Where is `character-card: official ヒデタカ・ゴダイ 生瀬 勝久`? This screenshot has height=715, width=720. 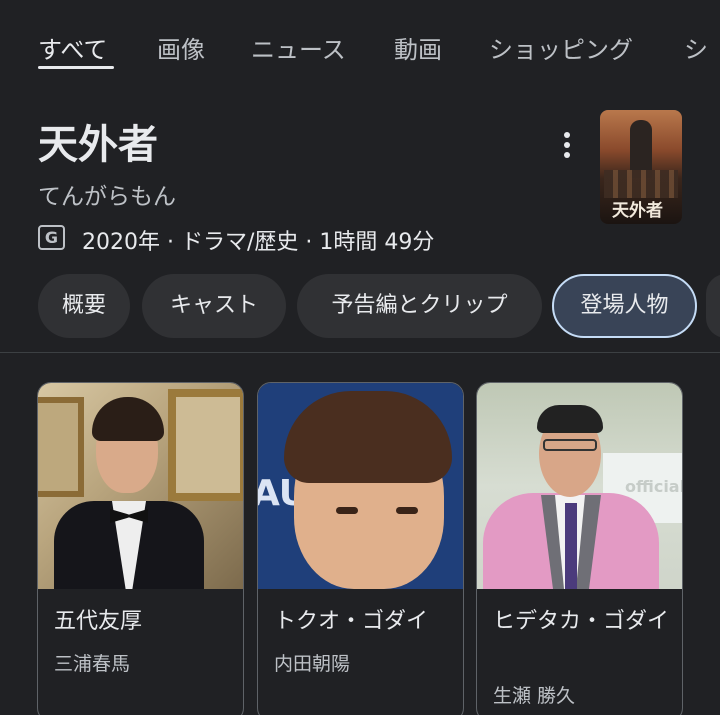
character-card: official ヒデタカ・ゴダイ 生瀬 勝久 is located at coordinates (579, 548).